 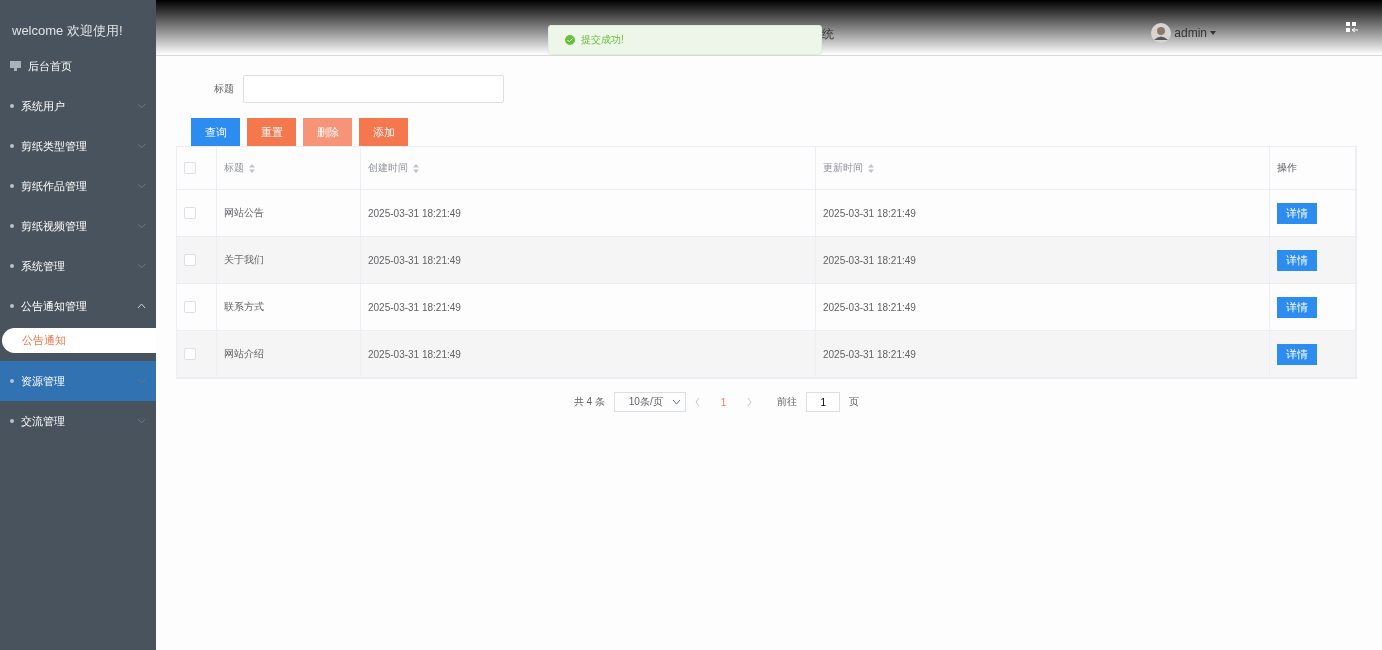 What do you see at coordinates (244, 260) in the screenshot?
I see `table-cell: 关于我们` at bounding box center [244, 260].